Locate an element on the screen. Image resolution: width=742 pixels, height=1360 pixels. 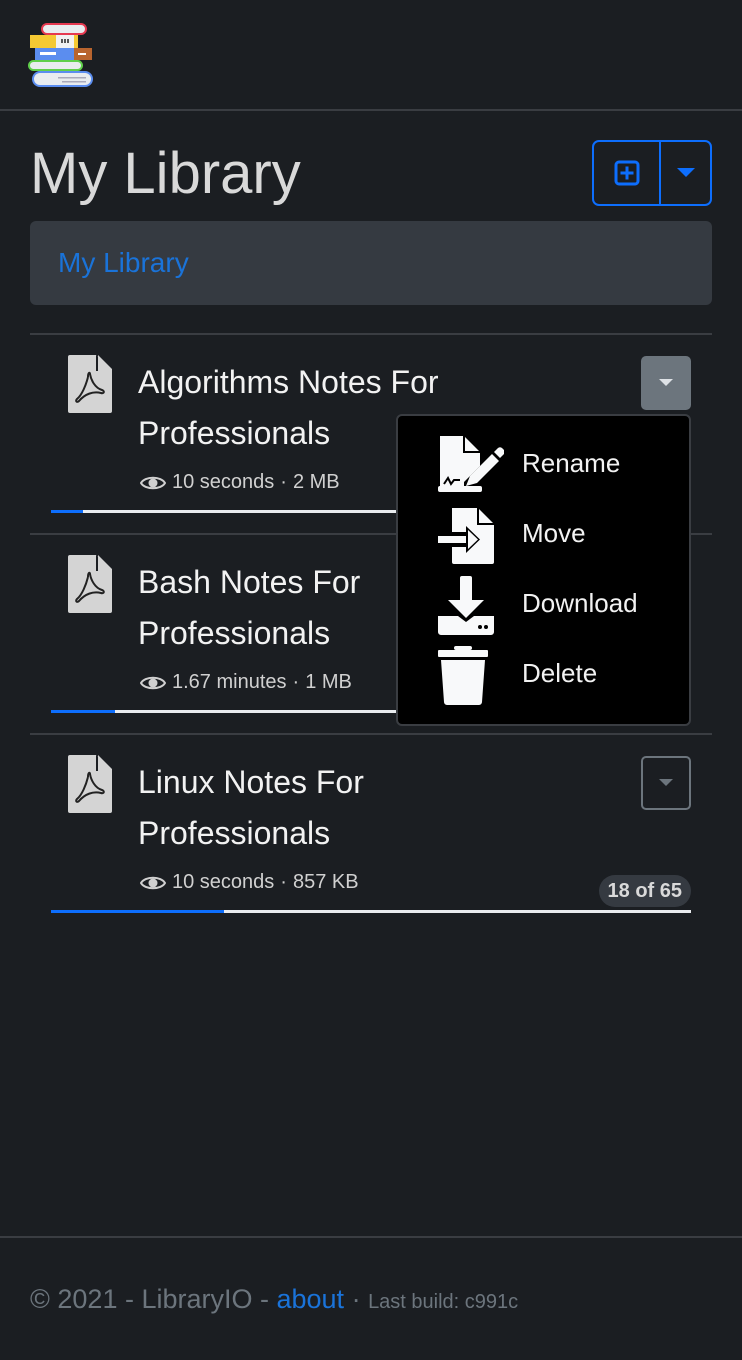
plus-square-icon is located at coordinates (626, 173).